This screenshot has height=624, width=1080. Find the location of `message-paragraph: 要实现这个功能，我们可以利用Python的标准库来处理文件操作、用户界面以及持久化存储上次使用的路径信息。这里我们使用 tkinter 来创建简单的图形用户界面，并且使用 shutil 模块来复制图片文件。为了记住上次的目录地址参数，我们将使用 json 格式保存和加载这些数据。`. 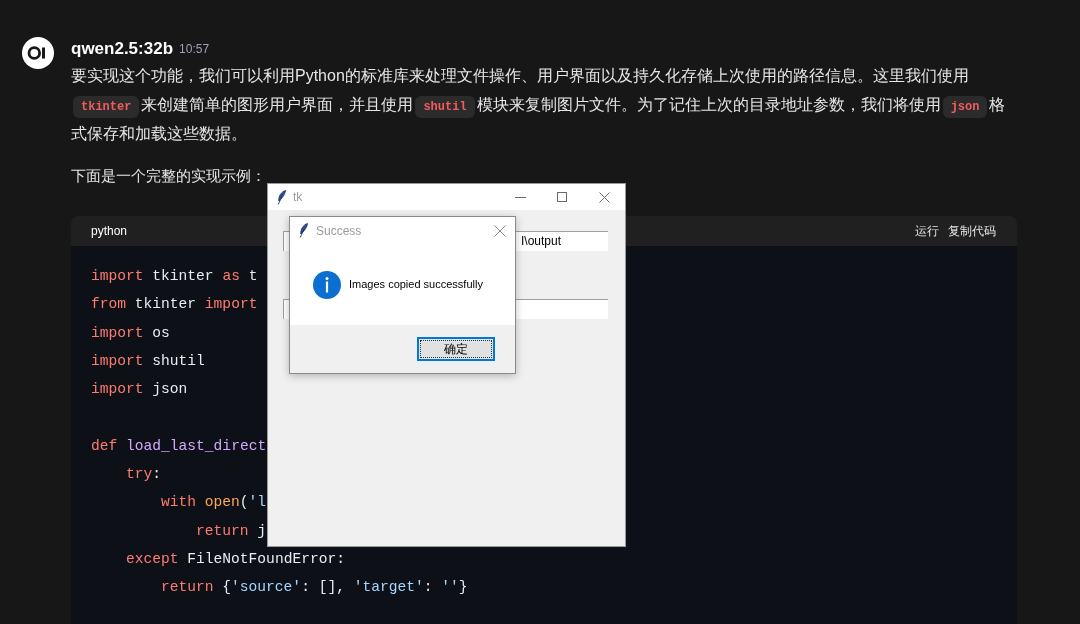

message-paragraph: 要实现这个功能，我们可以利用Python的标准库来处理文件操作、用户界面以及持久化存储上次使用的路径信息。这里我们使用 tkinter 来创建简单的图形用户界面，并且使用 shutil 模块来复制图片文件。为了记住上次的目录地址参数，我们将使用 json 格式保存和加载这些数据。 is located at coordinates (539, 105).